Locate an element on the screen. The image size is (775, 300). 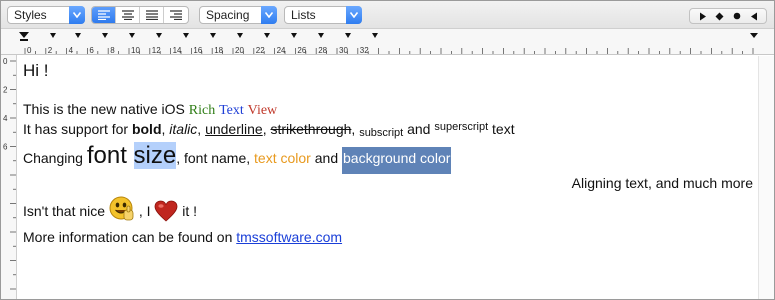
text-word: Text is located at coordinates (231, 110).